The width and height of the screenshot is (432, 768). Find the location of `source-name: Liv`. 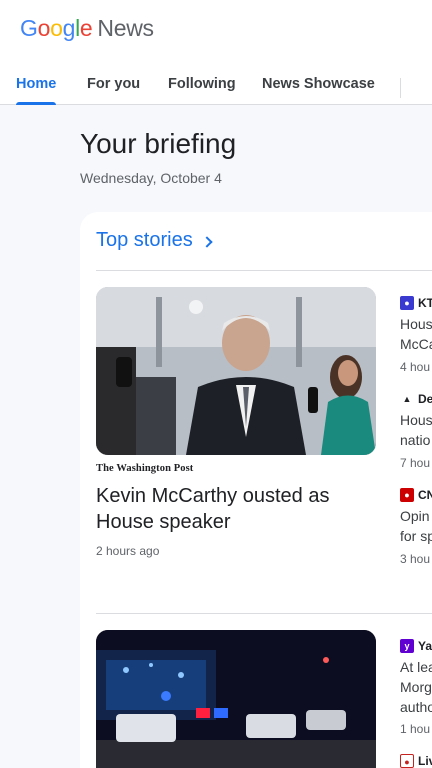

source-name: Liv is located at coordinates (425, 761).